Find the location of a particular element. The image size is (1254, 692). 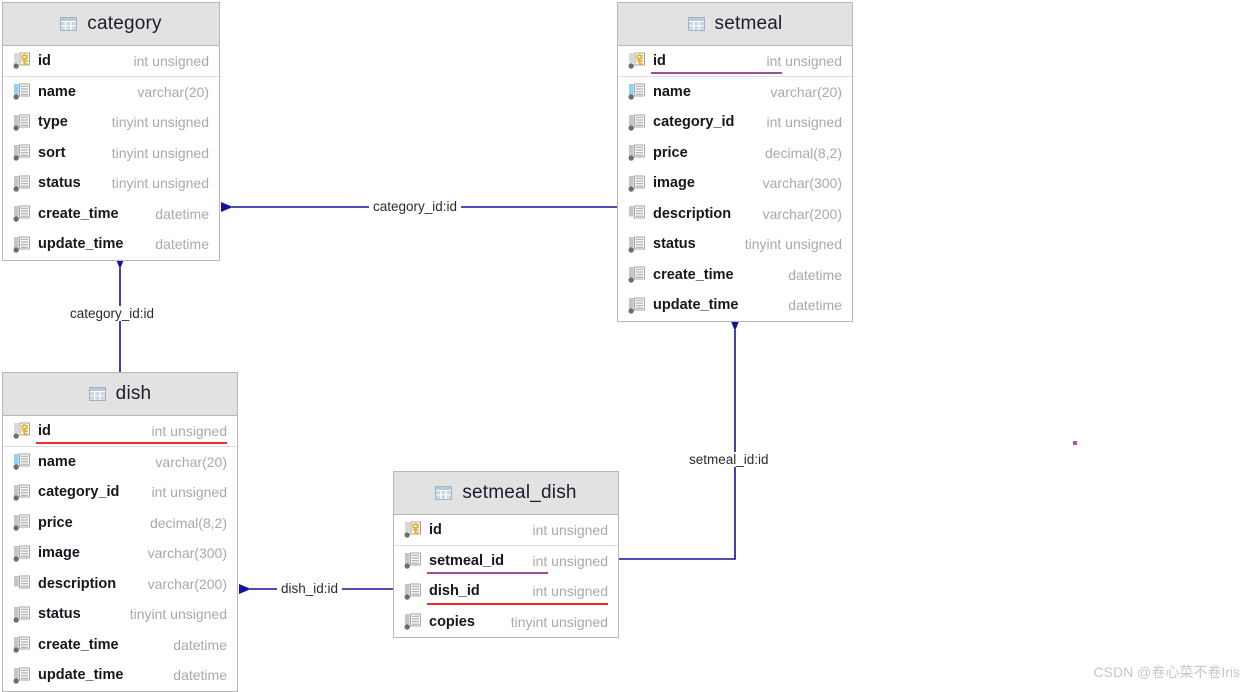

column-row: type tinyint unsigned is located at coordinates (111, 122).